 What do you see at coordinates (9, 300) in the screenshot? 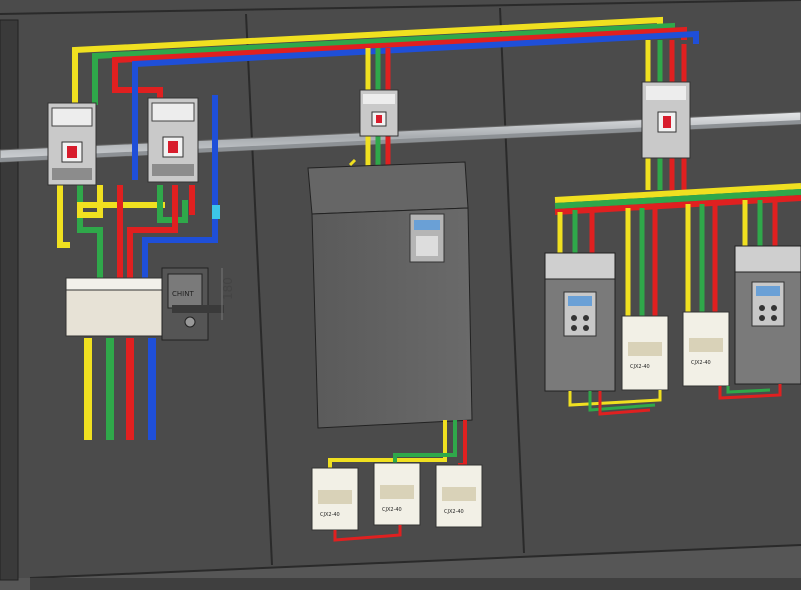
I see `left-frame` at bounding box center [9, 300].